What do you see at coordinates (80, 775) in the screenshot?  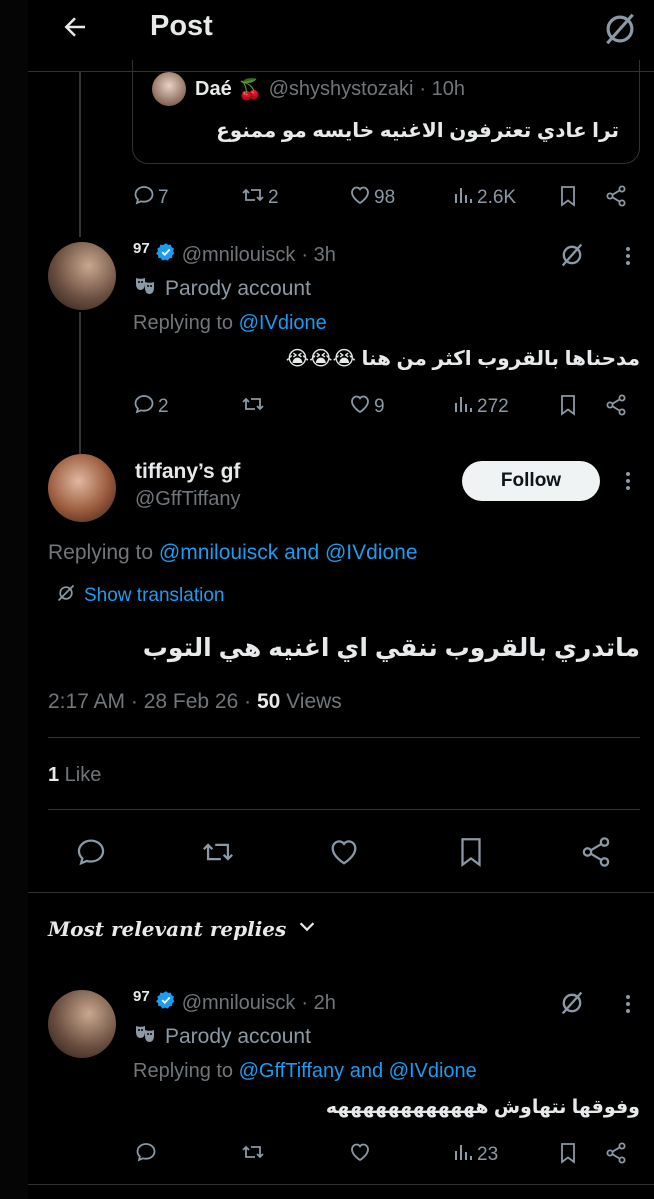 I see `likes-label: Like` at bounding box center [80, 775].